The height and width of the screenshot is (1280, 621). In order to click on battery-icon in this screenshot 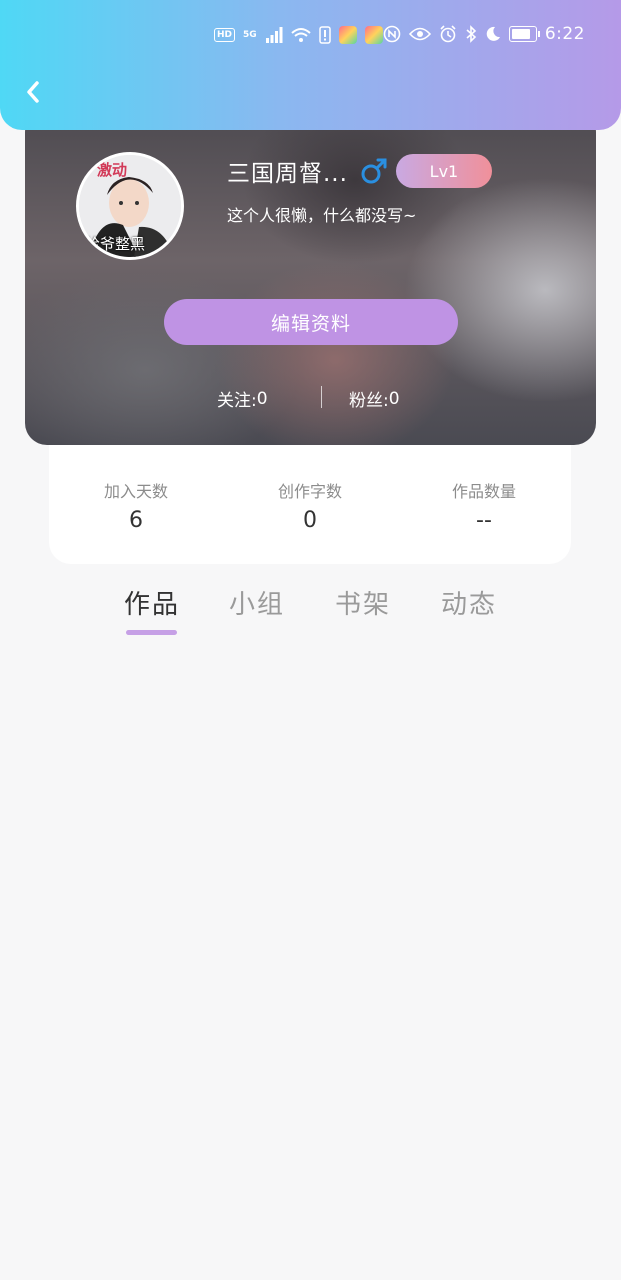, I will do `click(524, 34)`.